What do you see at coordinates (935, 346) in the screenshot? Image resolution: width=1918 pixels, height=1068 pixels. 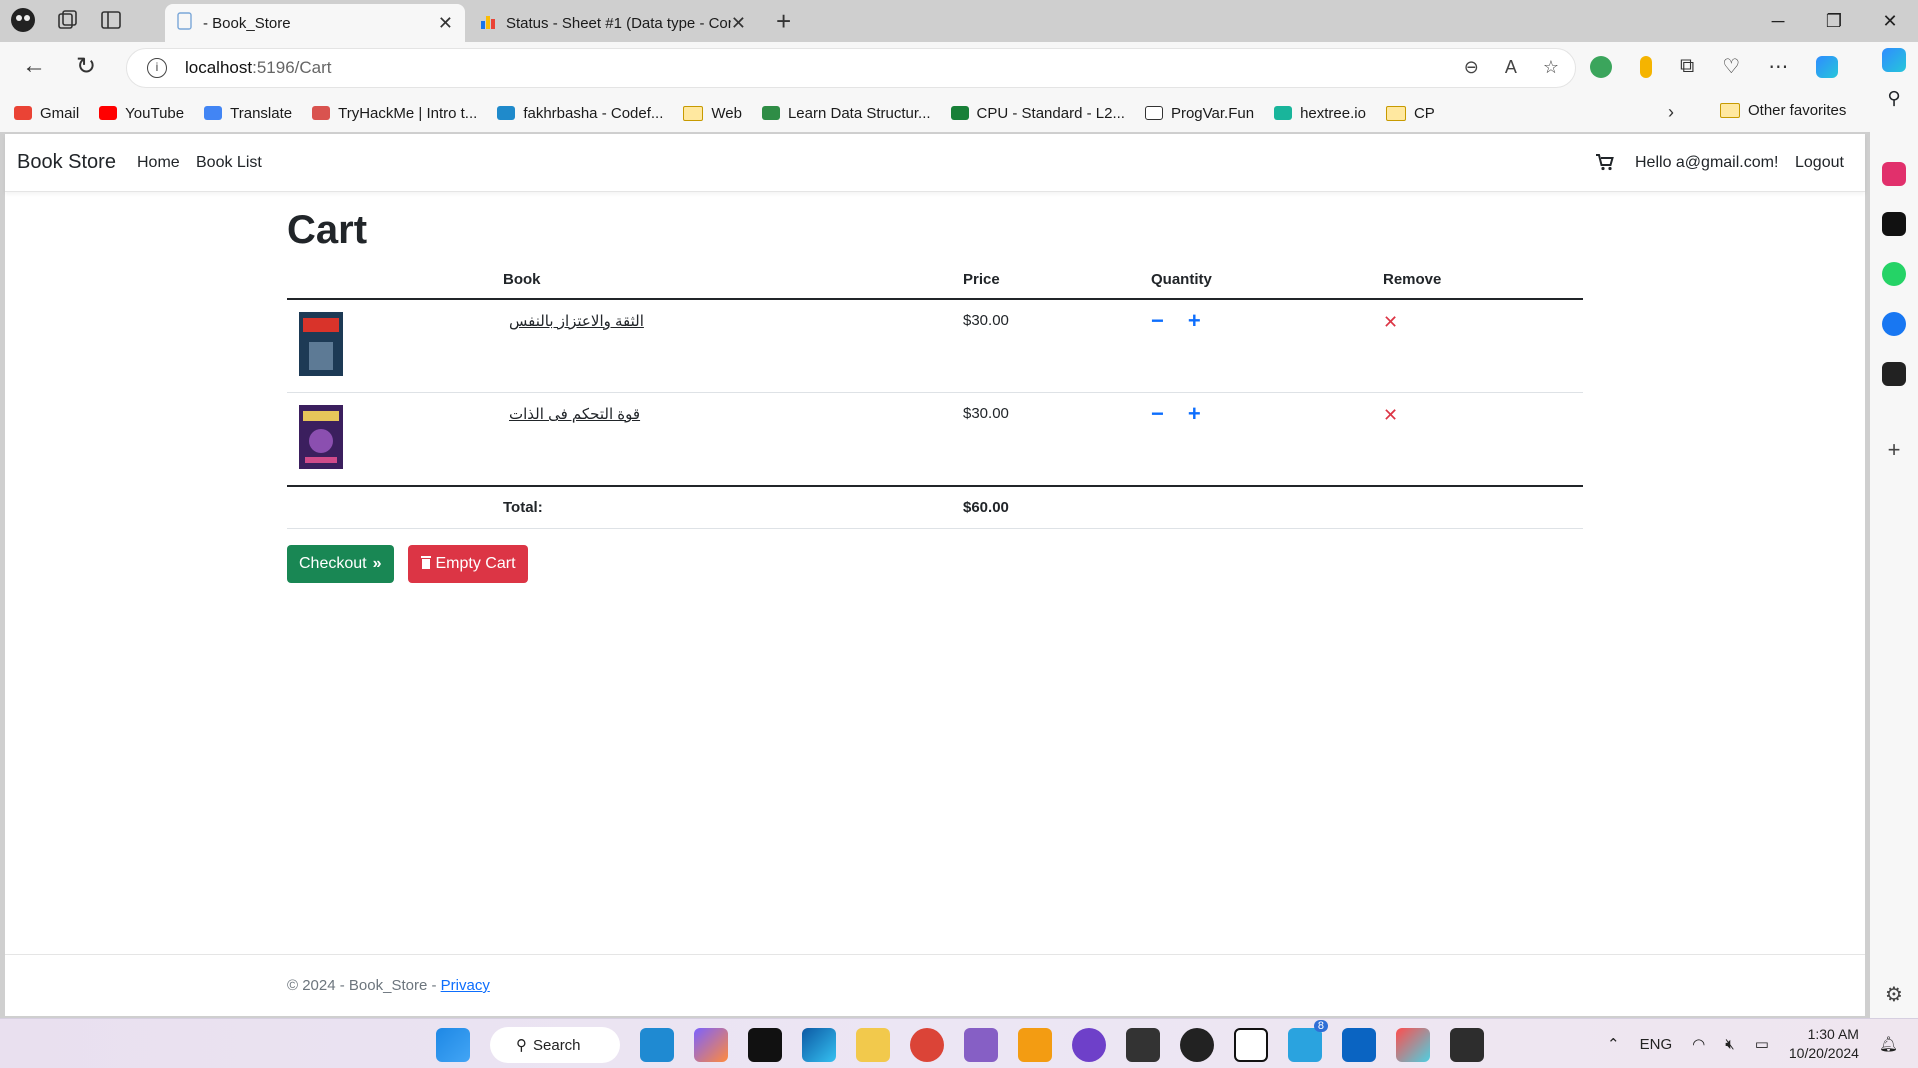 I see `table-row: الثقة والاعتزاز بالنفس $30.00 − + ✕` at bounding box center [935, 346].